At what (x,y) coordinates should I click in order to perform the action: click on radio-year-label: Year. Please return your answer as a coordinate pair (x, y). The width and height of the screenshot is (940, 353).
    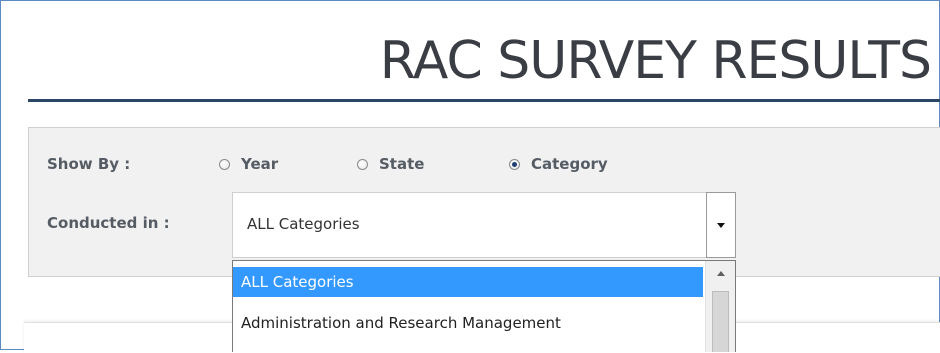
    Looking at the image, I should click on (260, 164).